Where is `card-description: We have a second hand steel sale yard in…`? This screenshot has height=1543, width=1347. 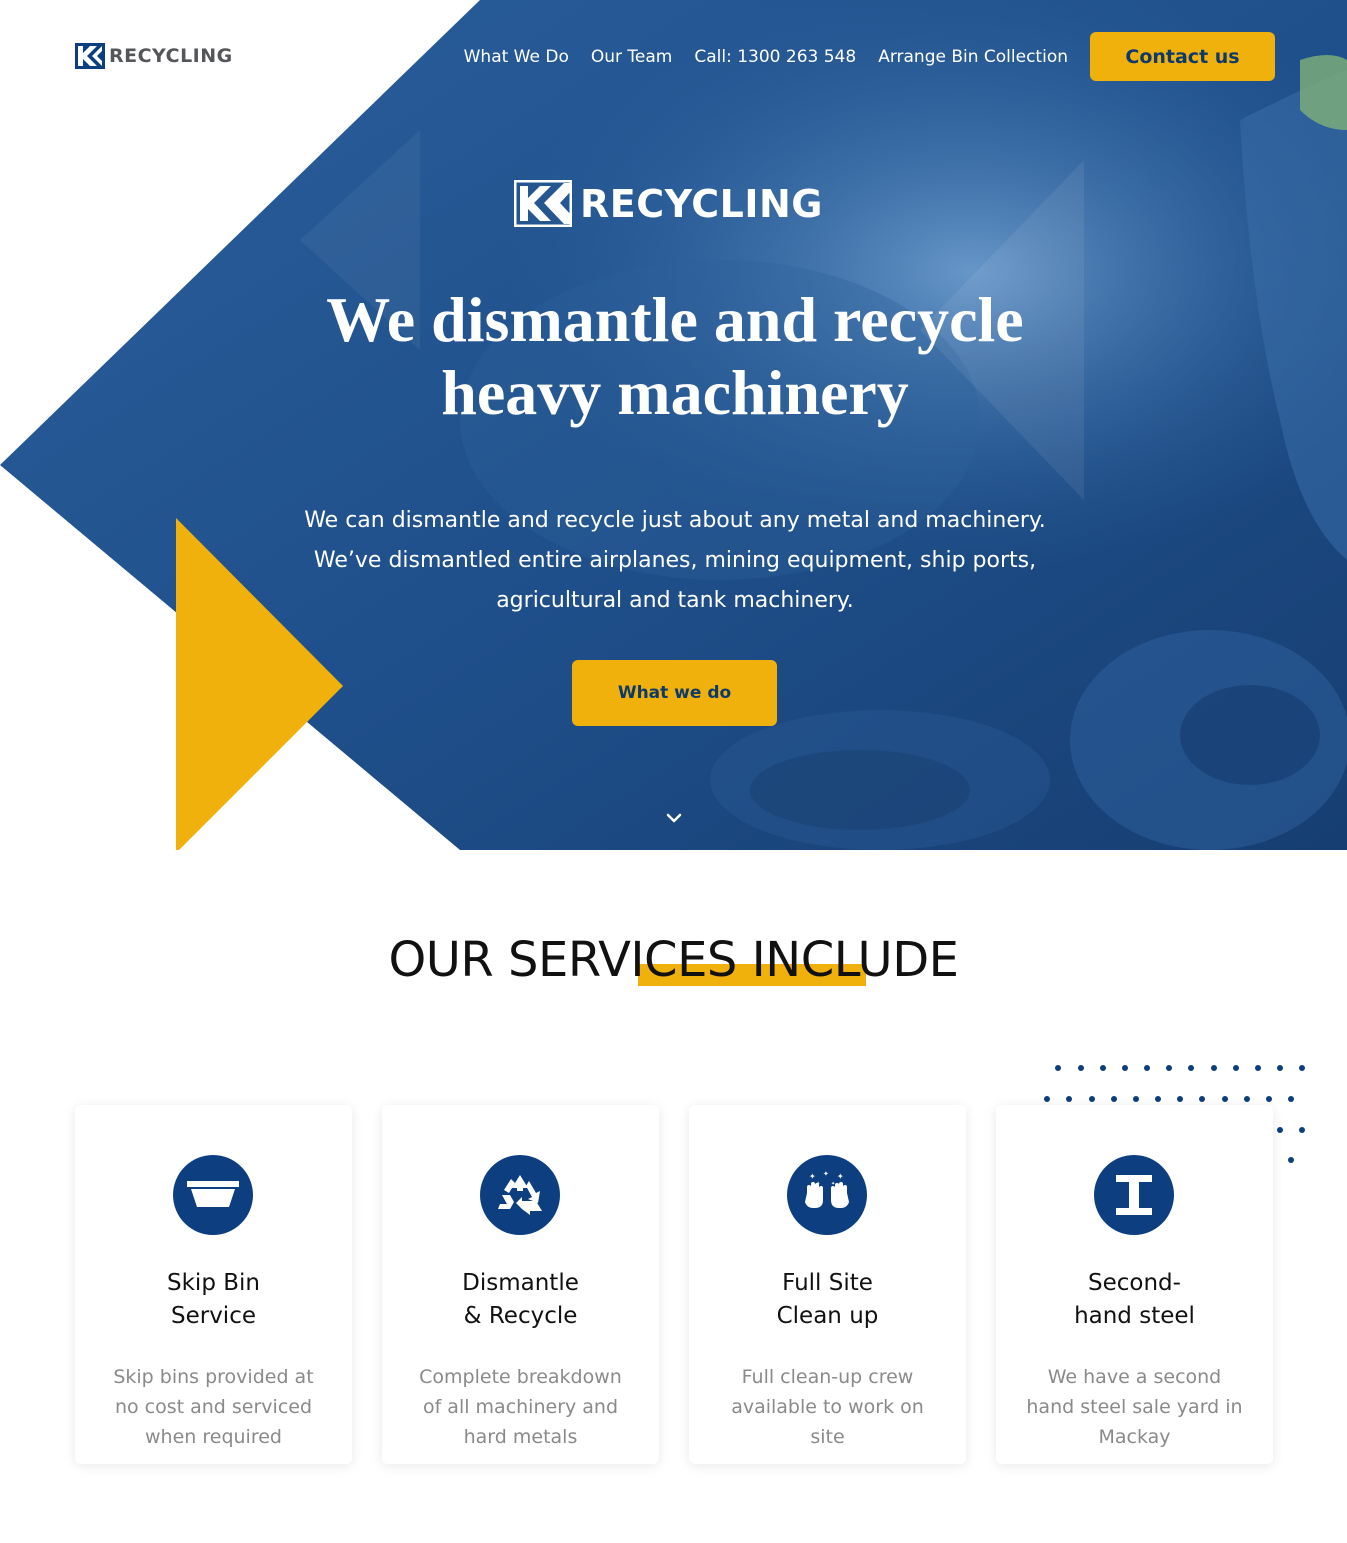 card-description: We have a second hand steel sale yard in… is located at coordinates (1134, 1407).